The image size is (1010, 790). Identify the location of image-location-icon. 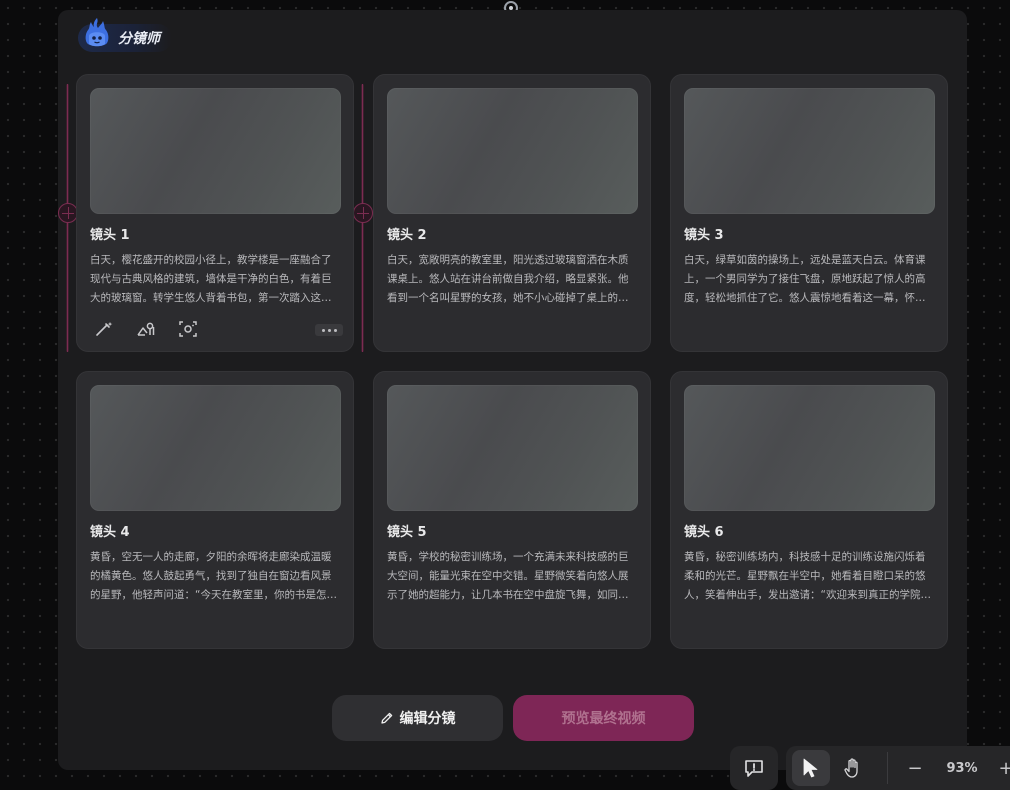
(146, 329).